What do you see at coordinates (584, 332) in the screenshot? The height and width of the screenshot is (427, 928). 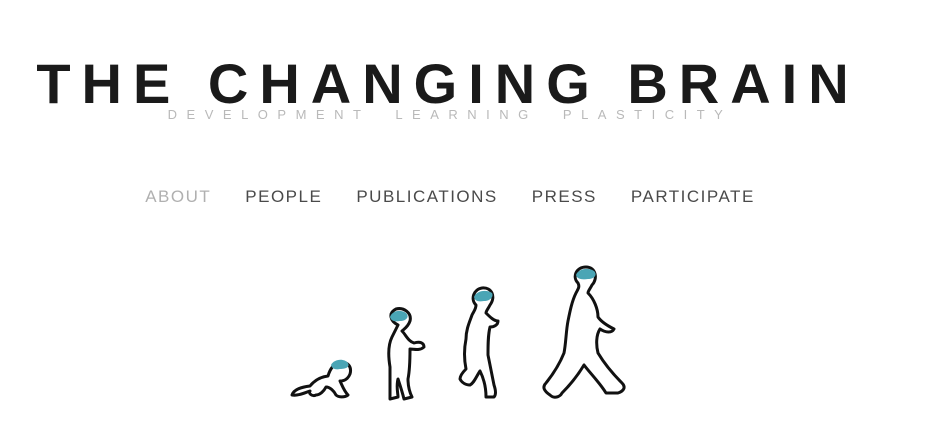 I see `older-child-figure` at bounding box center [584, 332].